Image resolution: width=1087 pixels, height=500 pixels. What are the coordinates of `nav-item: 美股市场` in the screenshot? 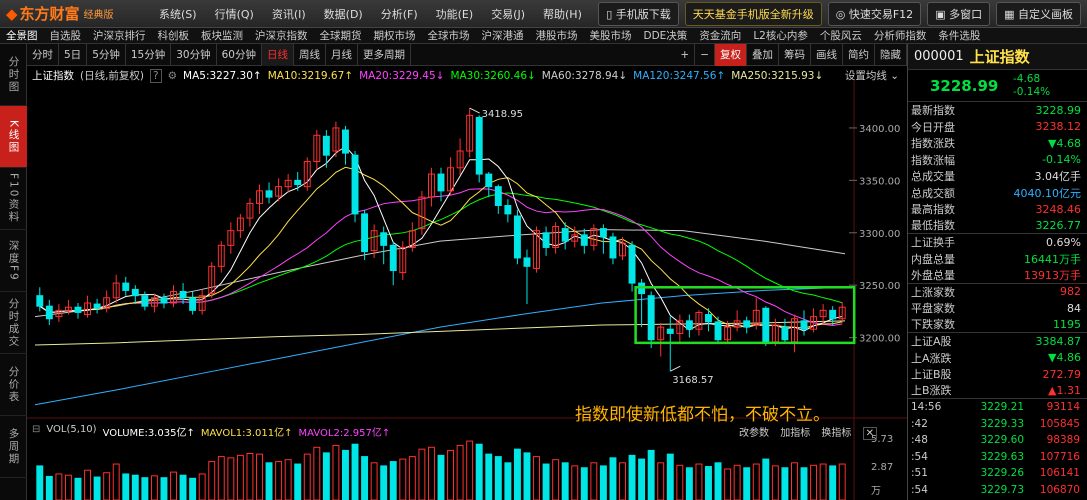 It's located at (611, 35).